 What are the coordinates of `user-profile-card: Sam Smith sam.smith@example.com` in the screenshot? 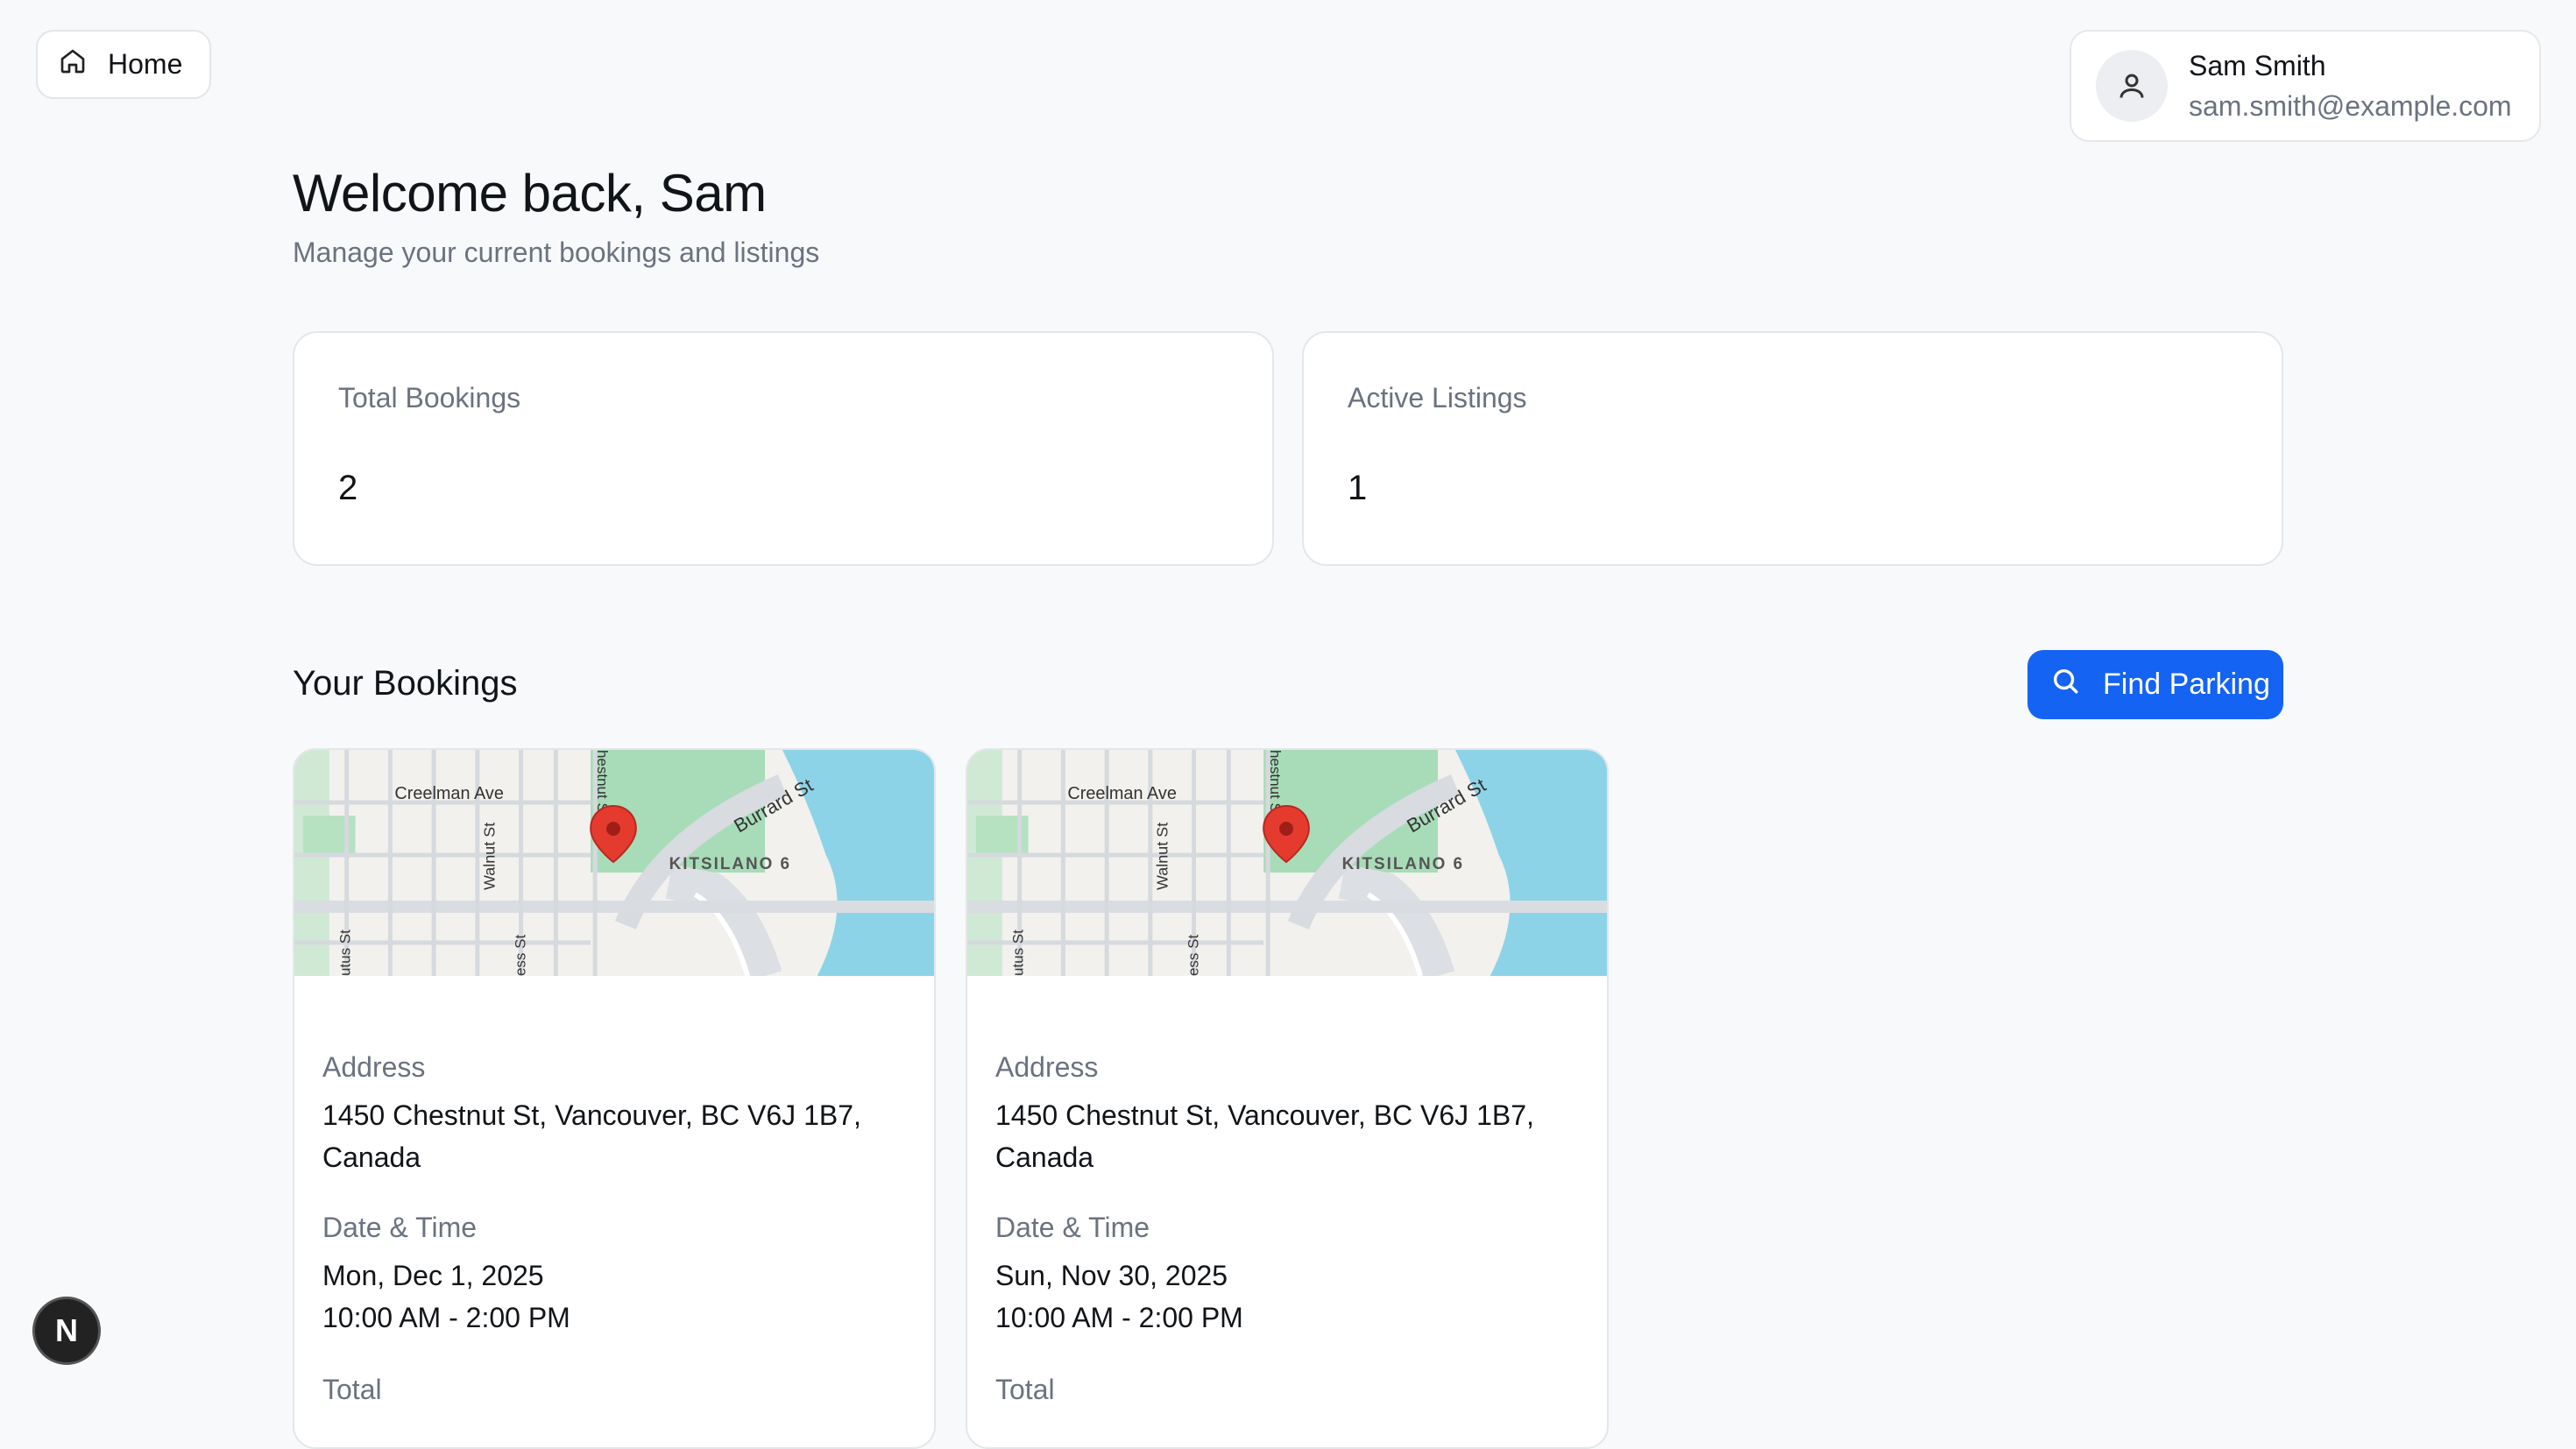 It's located at (2305, 86).